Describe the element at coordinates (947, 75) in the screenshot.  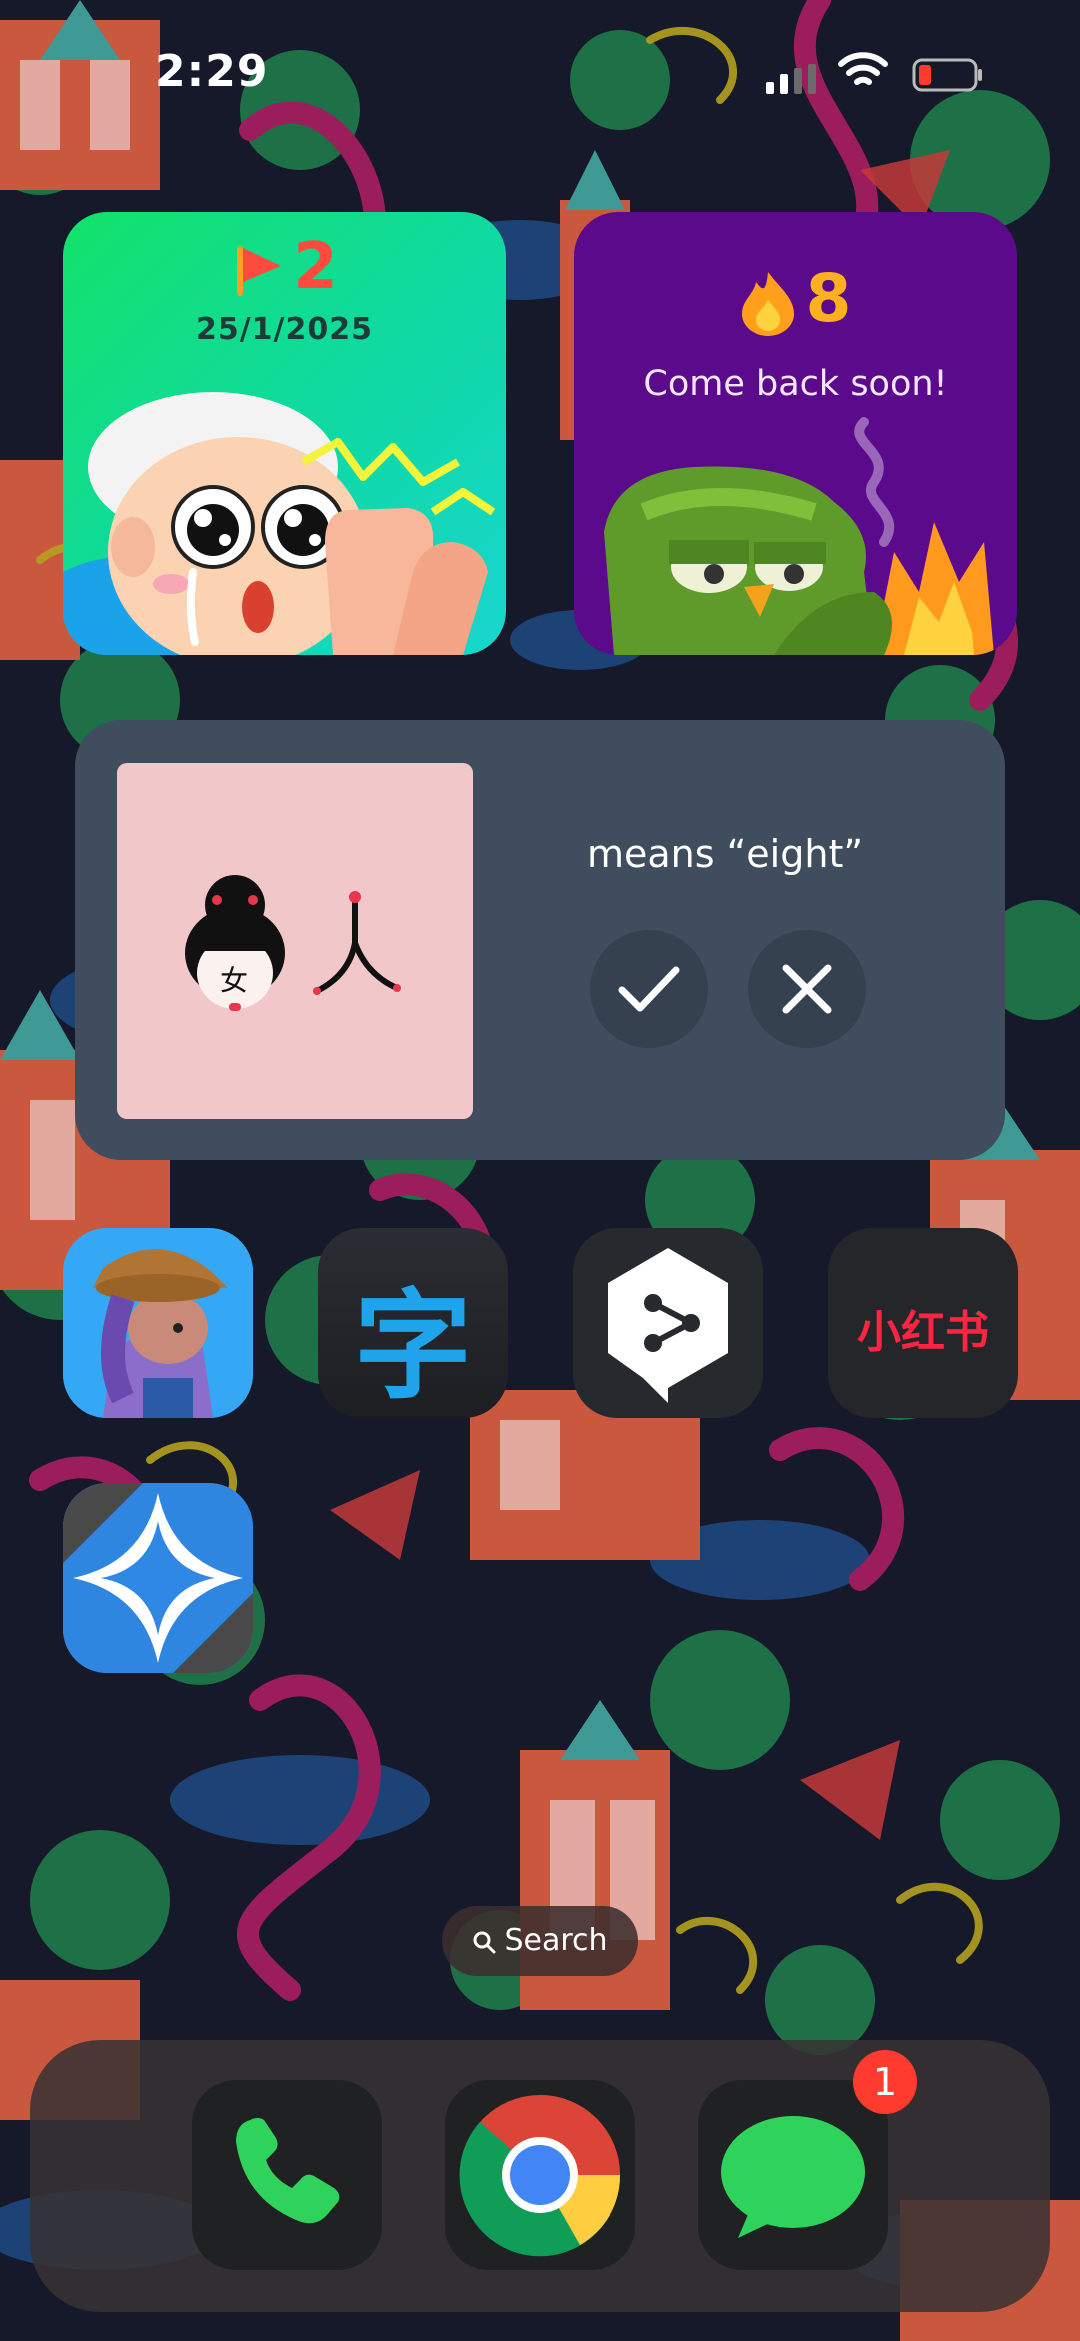
I see `battery-icon` at that location.